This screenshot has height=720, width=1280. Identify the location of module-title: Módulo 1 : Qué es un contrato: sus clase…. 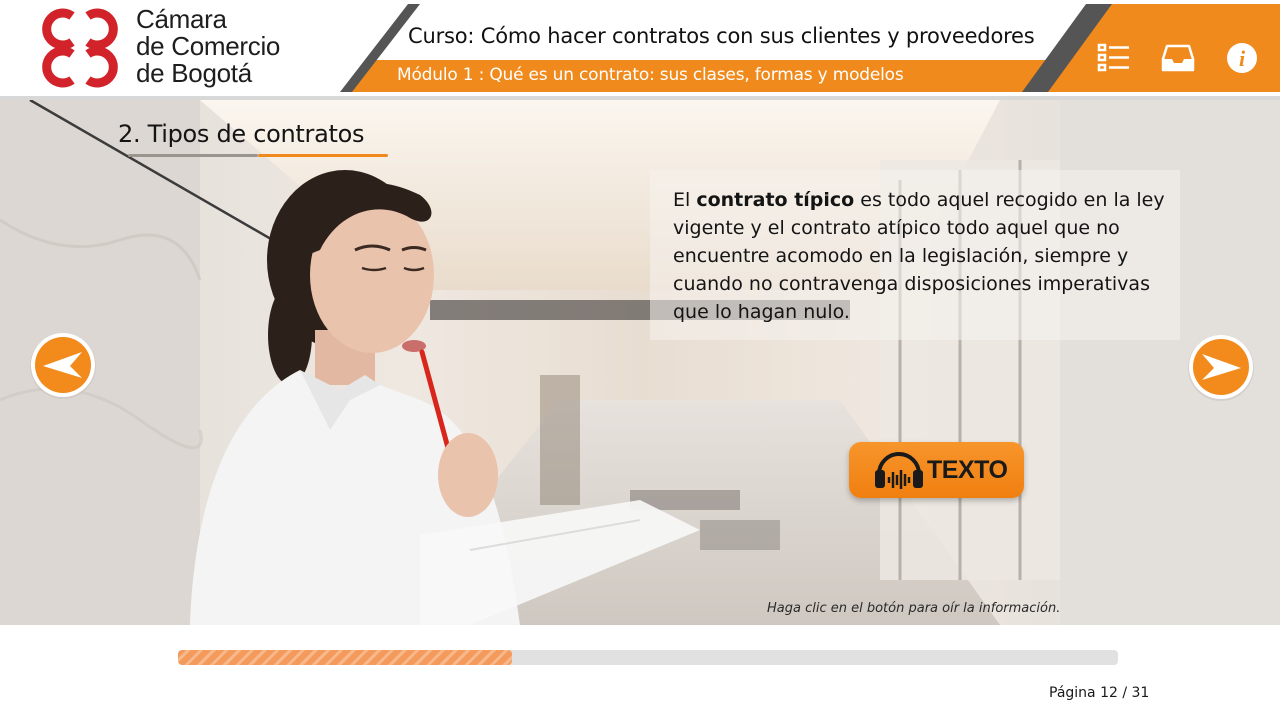
(650, 75).